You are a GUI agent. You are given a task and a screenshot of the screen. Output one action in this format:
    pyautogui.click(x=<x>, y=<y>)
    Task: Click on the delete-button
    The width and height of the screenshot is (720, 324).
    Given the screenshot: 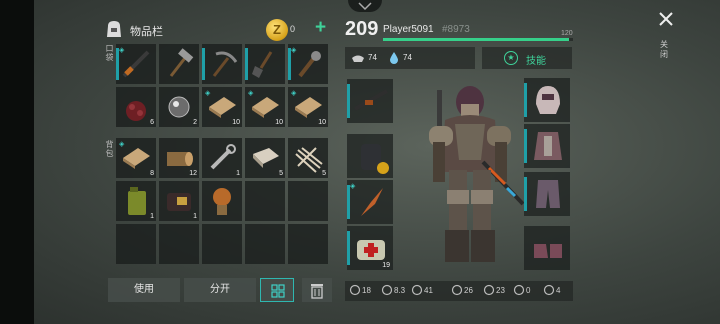 What is the action you would take?
    pyautogui.click(x=317, y=290)
    